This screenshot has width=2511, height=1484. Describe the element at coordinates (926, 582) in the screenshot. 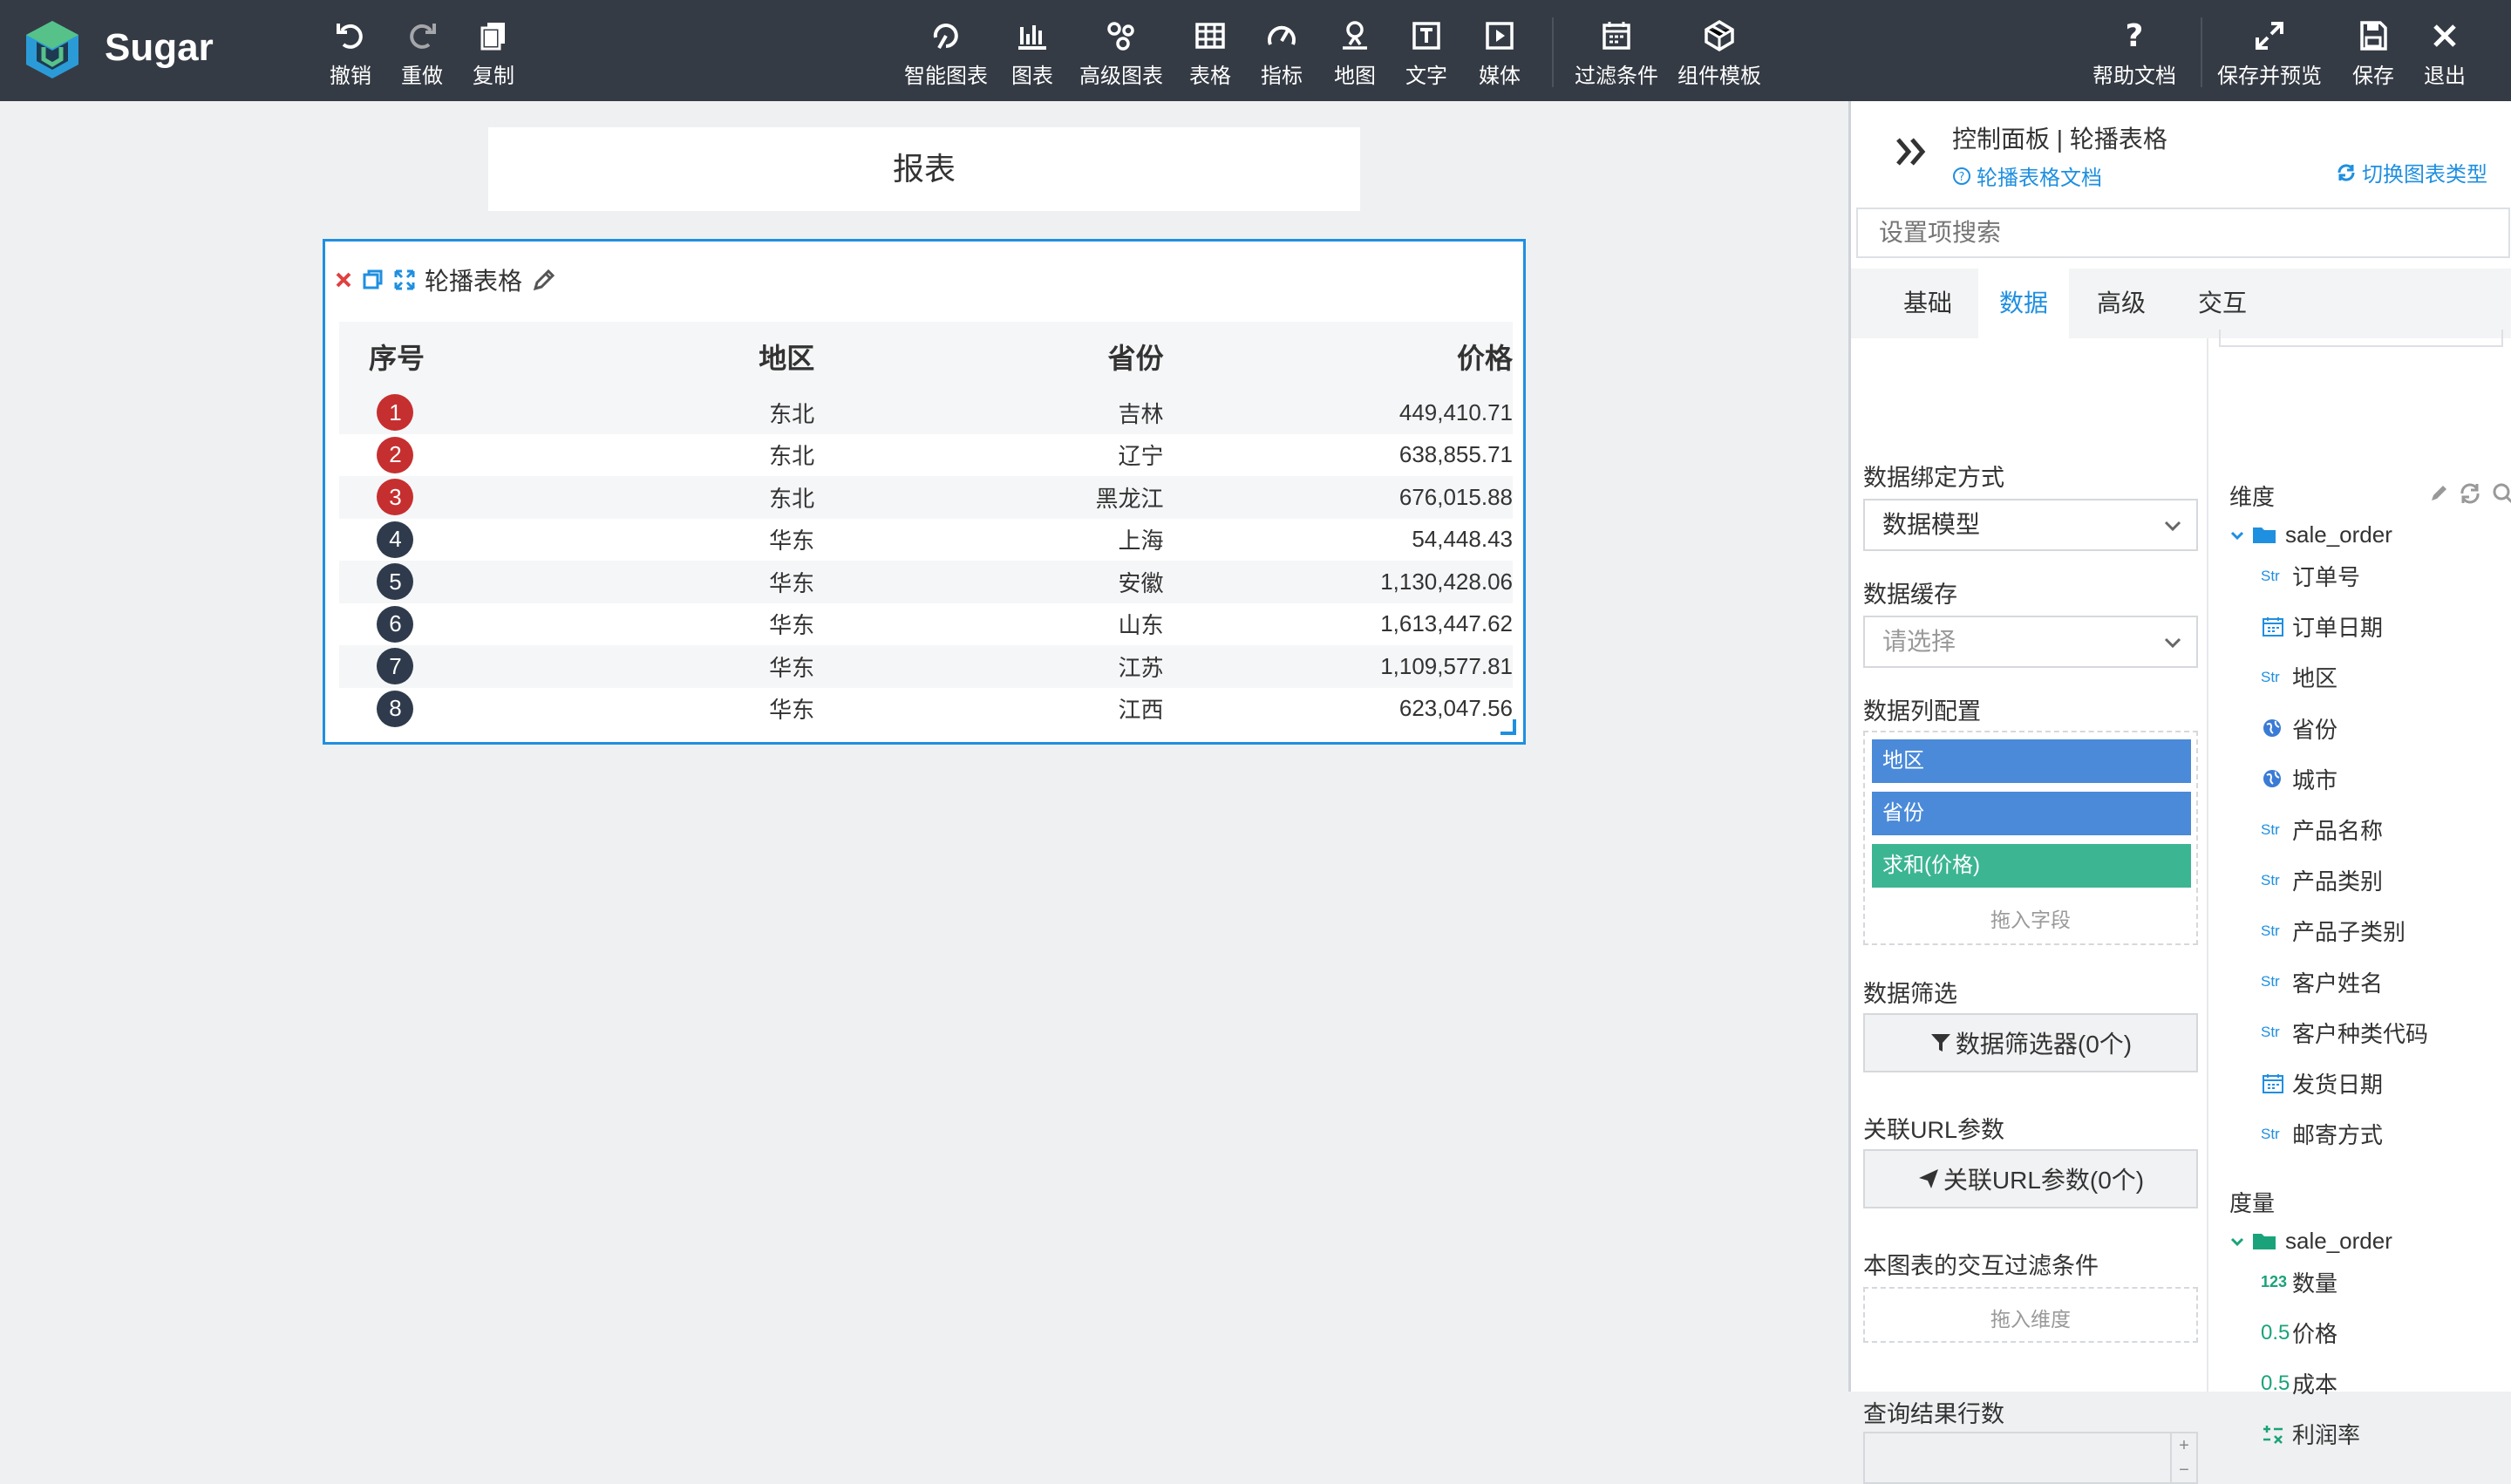

I see `table-row: 5 华东 安徽 1,130,428.06` at that location.